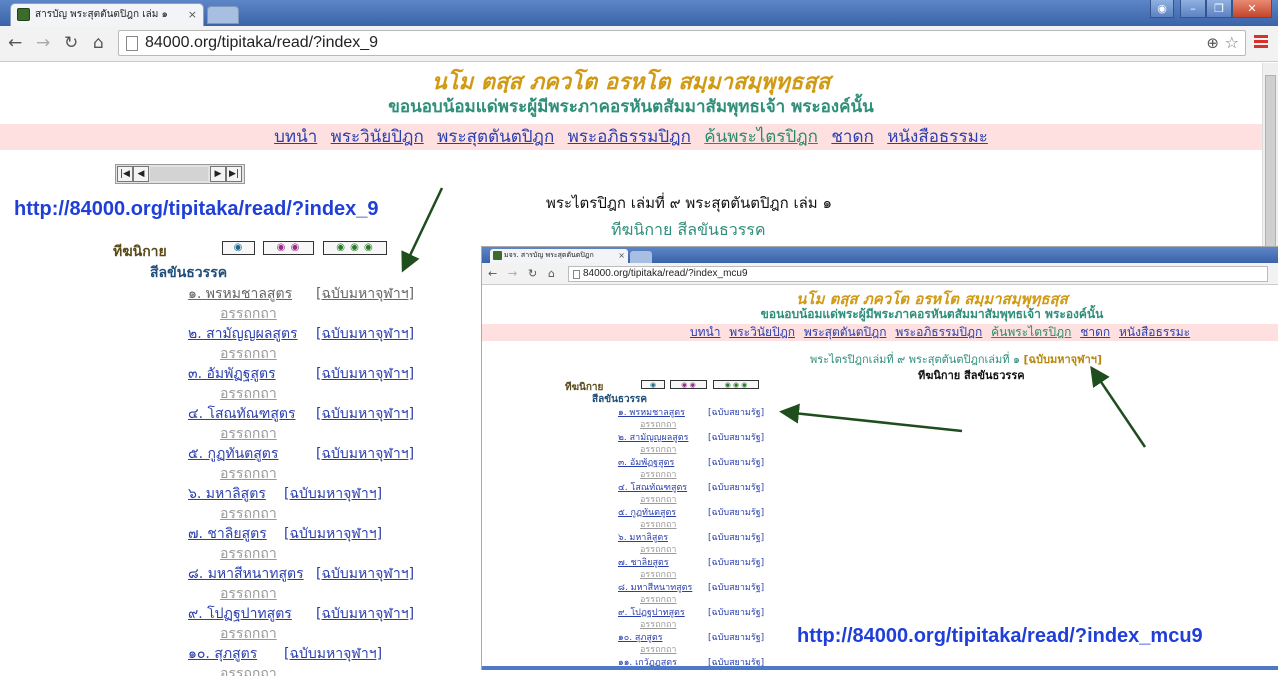 Image resolution: width=1278 pixels, height=676 pixels. I want to click on inset-menu-vinaya-link: พระวินัยปิฎก, so click(762, 332).